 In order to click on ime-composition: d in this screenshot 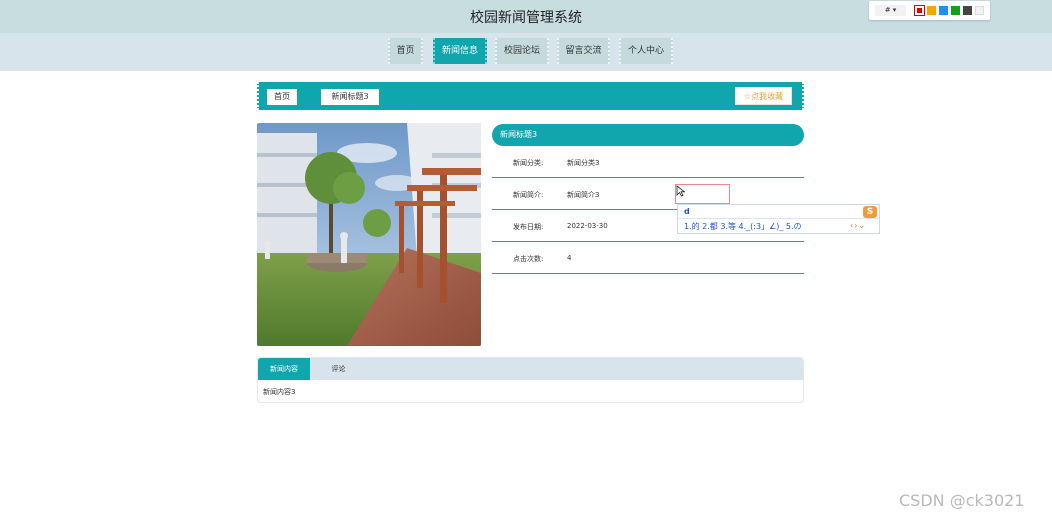, I will do `click(687, 211)`.